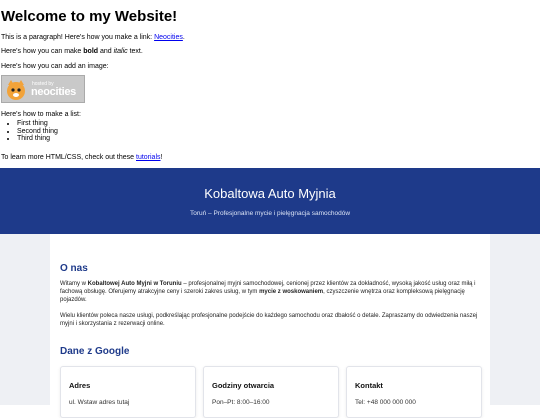  Describe the element at coordinates (183, 37) in the screenshot. I see `intro-end: .` at that location.